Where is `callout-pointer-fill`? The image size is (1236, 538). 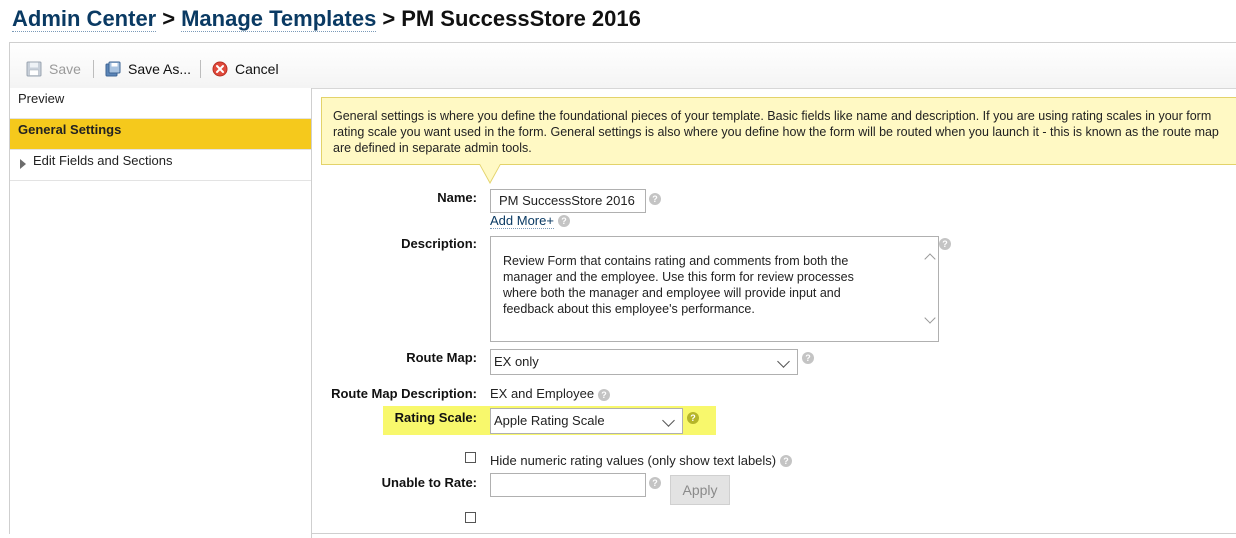
callout-pointer-fill is located at coordinates (490, 173).